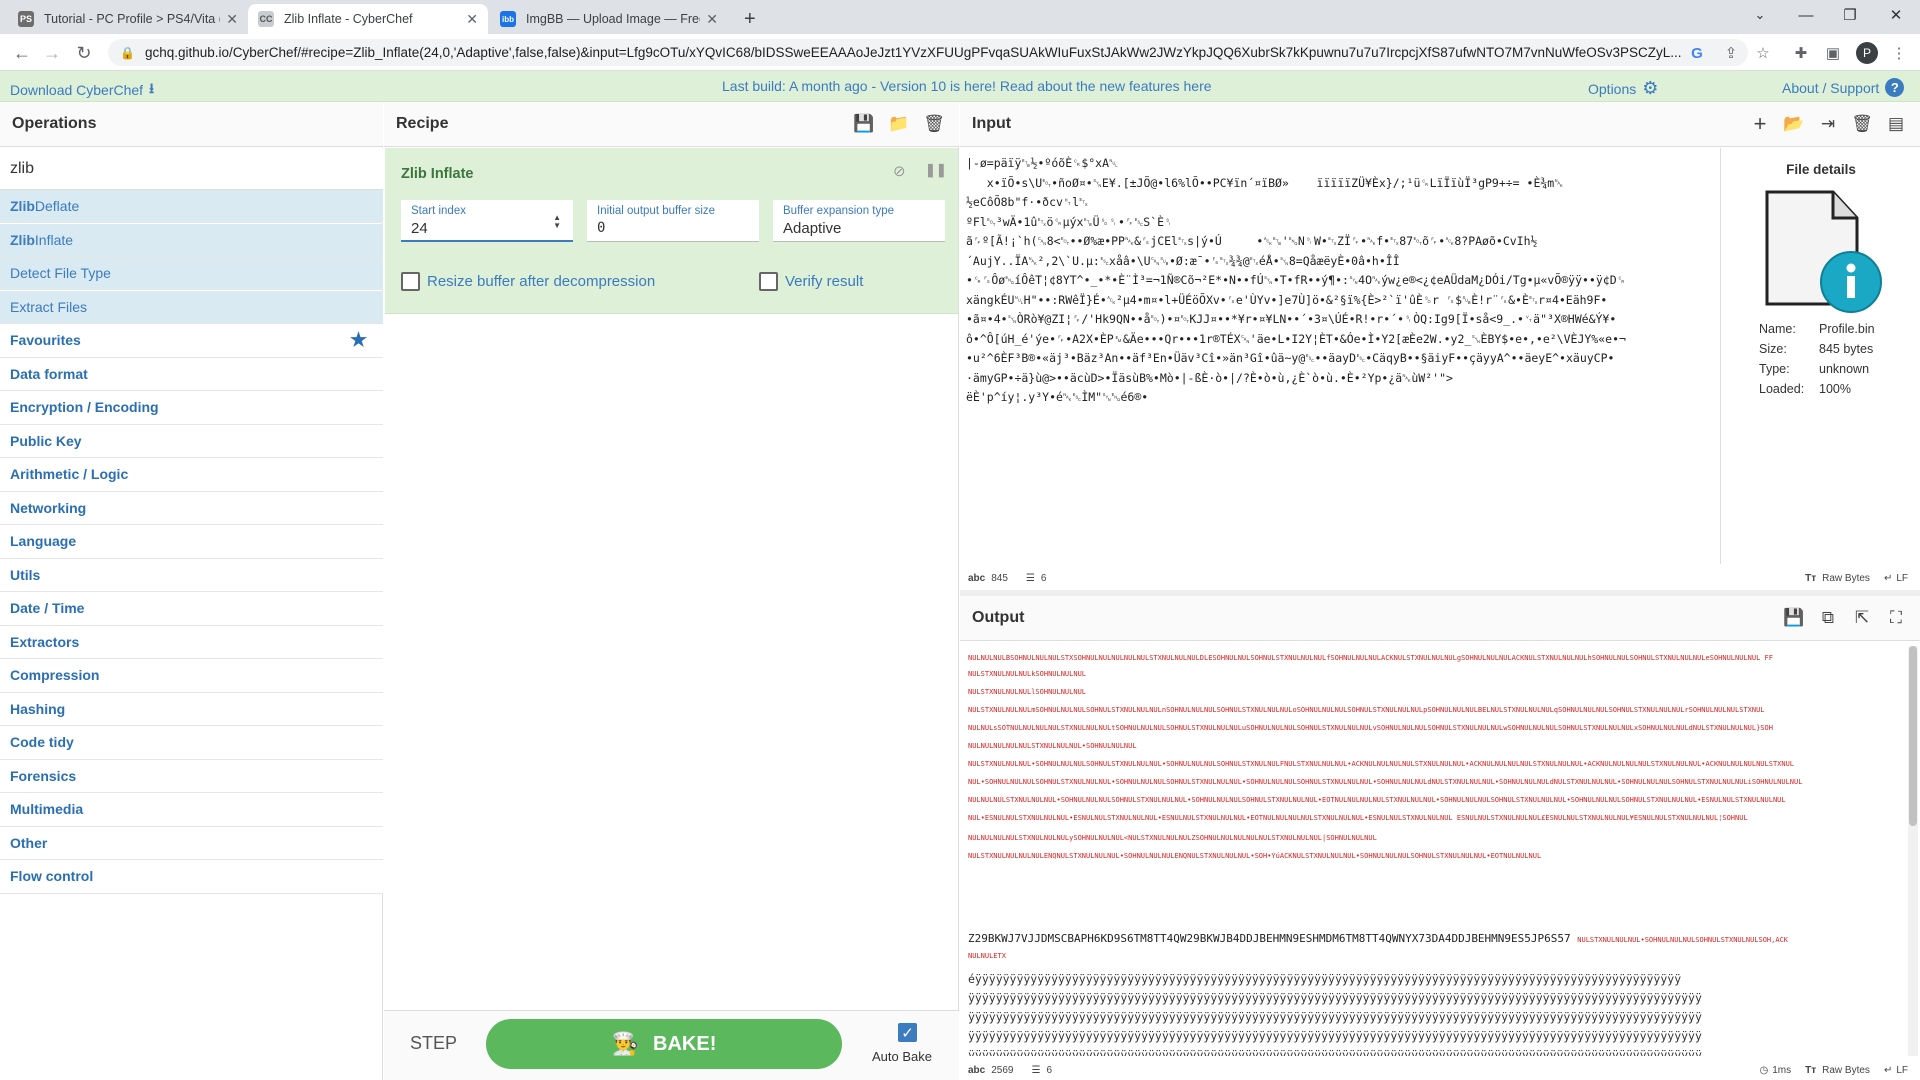 The height and width of the screenshot is (1080, 1920). What do you see at coordinates (1850, 15) in the screenshot?
I see `restore-icon: ❐` at bounding box center [1850, 15].